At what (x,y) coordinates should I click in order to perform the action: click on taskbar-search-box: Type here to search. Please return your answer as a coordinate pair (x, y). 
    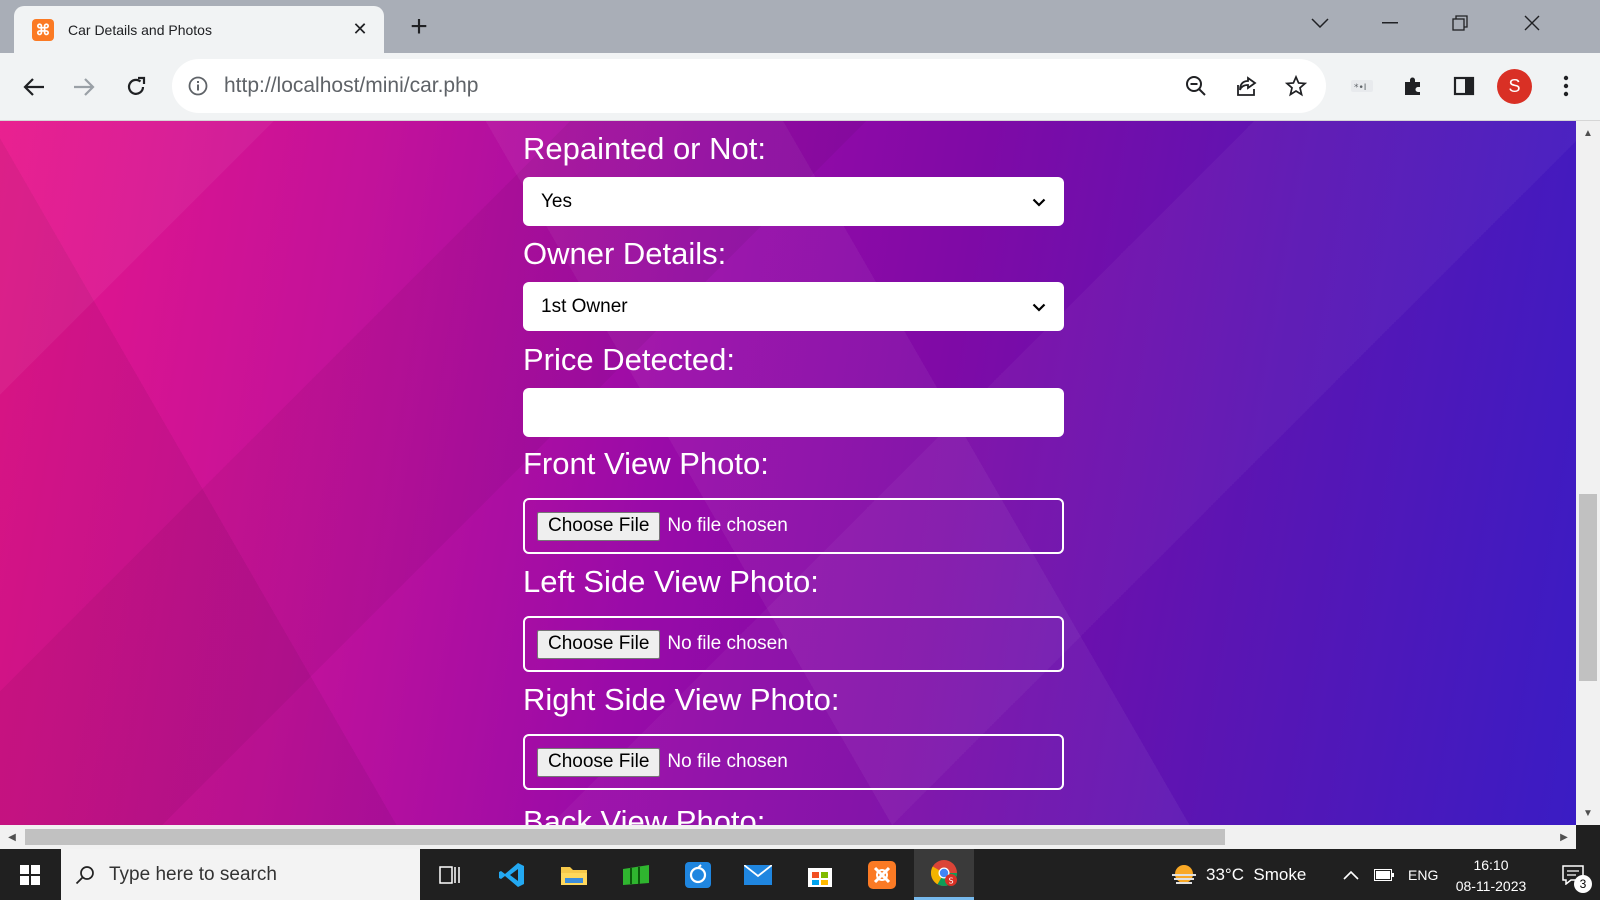
    Looking at the image, I should click on (240, 874).